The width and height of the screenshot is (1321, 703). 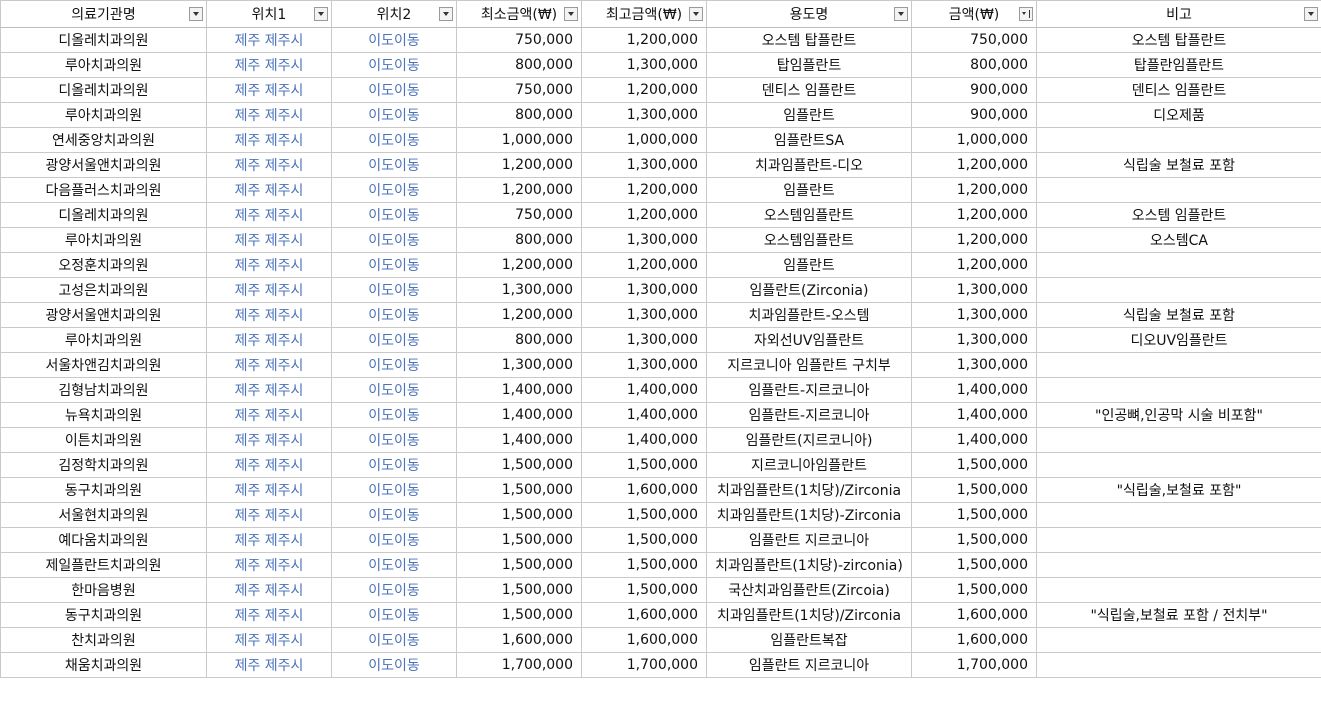 What do you see at coordinates (644, 615) in the screenshot?
I see `cell-max-price: 1,600,000` at bounding box center [644, 615].